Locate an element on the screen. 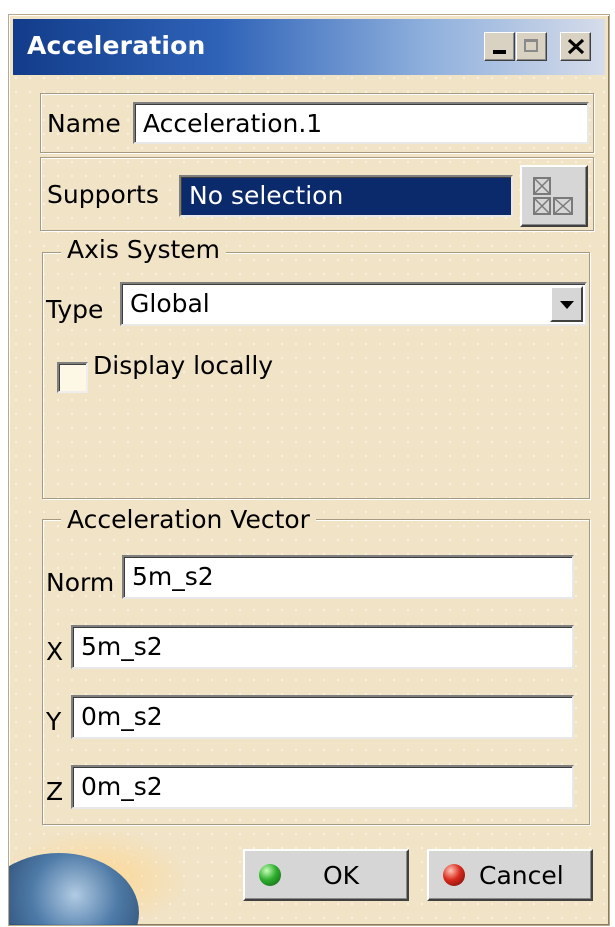  norm-label: Norm is located at coordinates (80, 582).